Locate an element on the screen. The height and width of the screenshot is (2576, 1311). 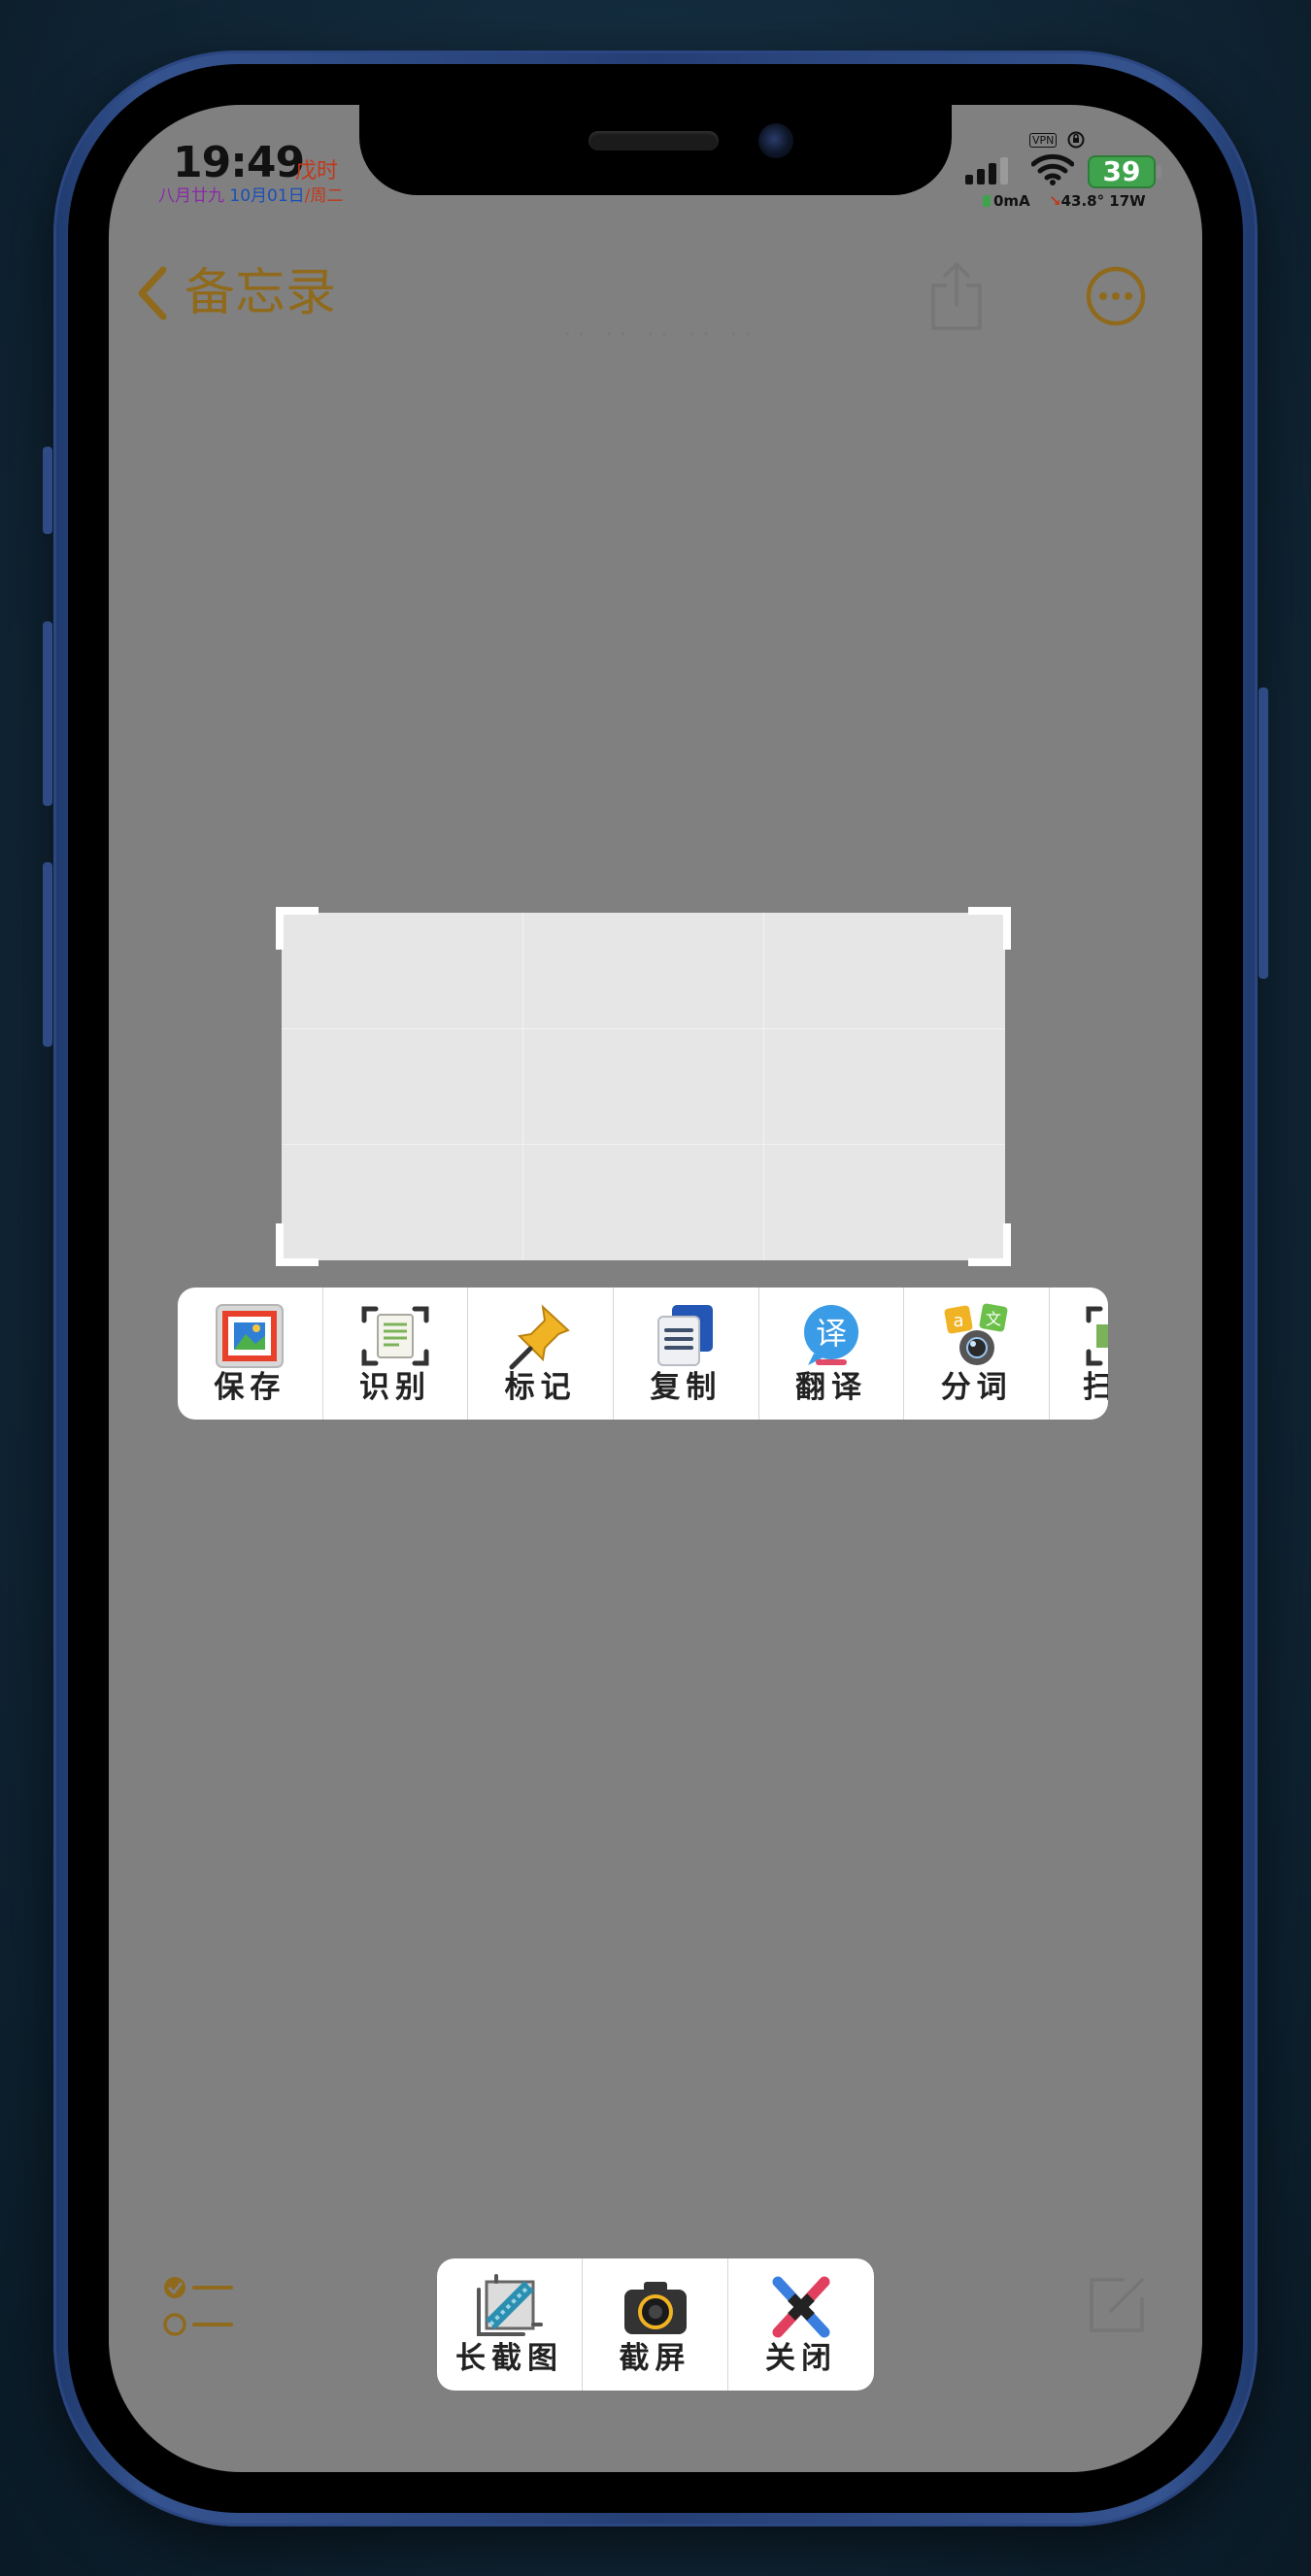
wifi-icon is located at coordinates (1052, 169).